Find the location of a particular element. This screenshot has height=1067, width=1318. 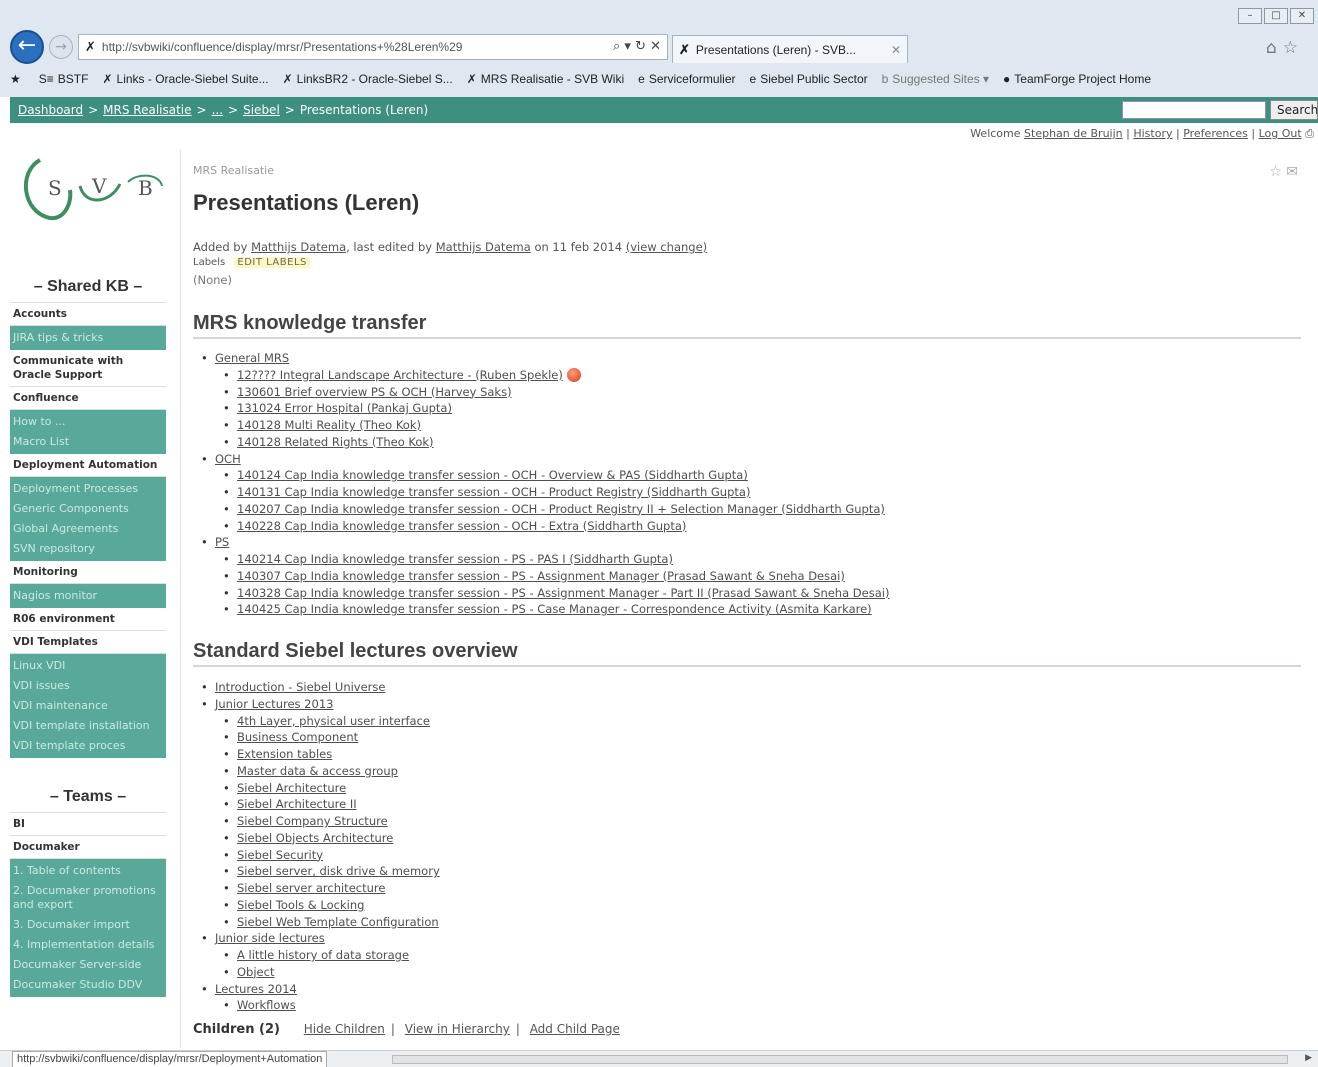

tree-item-link: Extension tables is located at coordinates (284, 754).